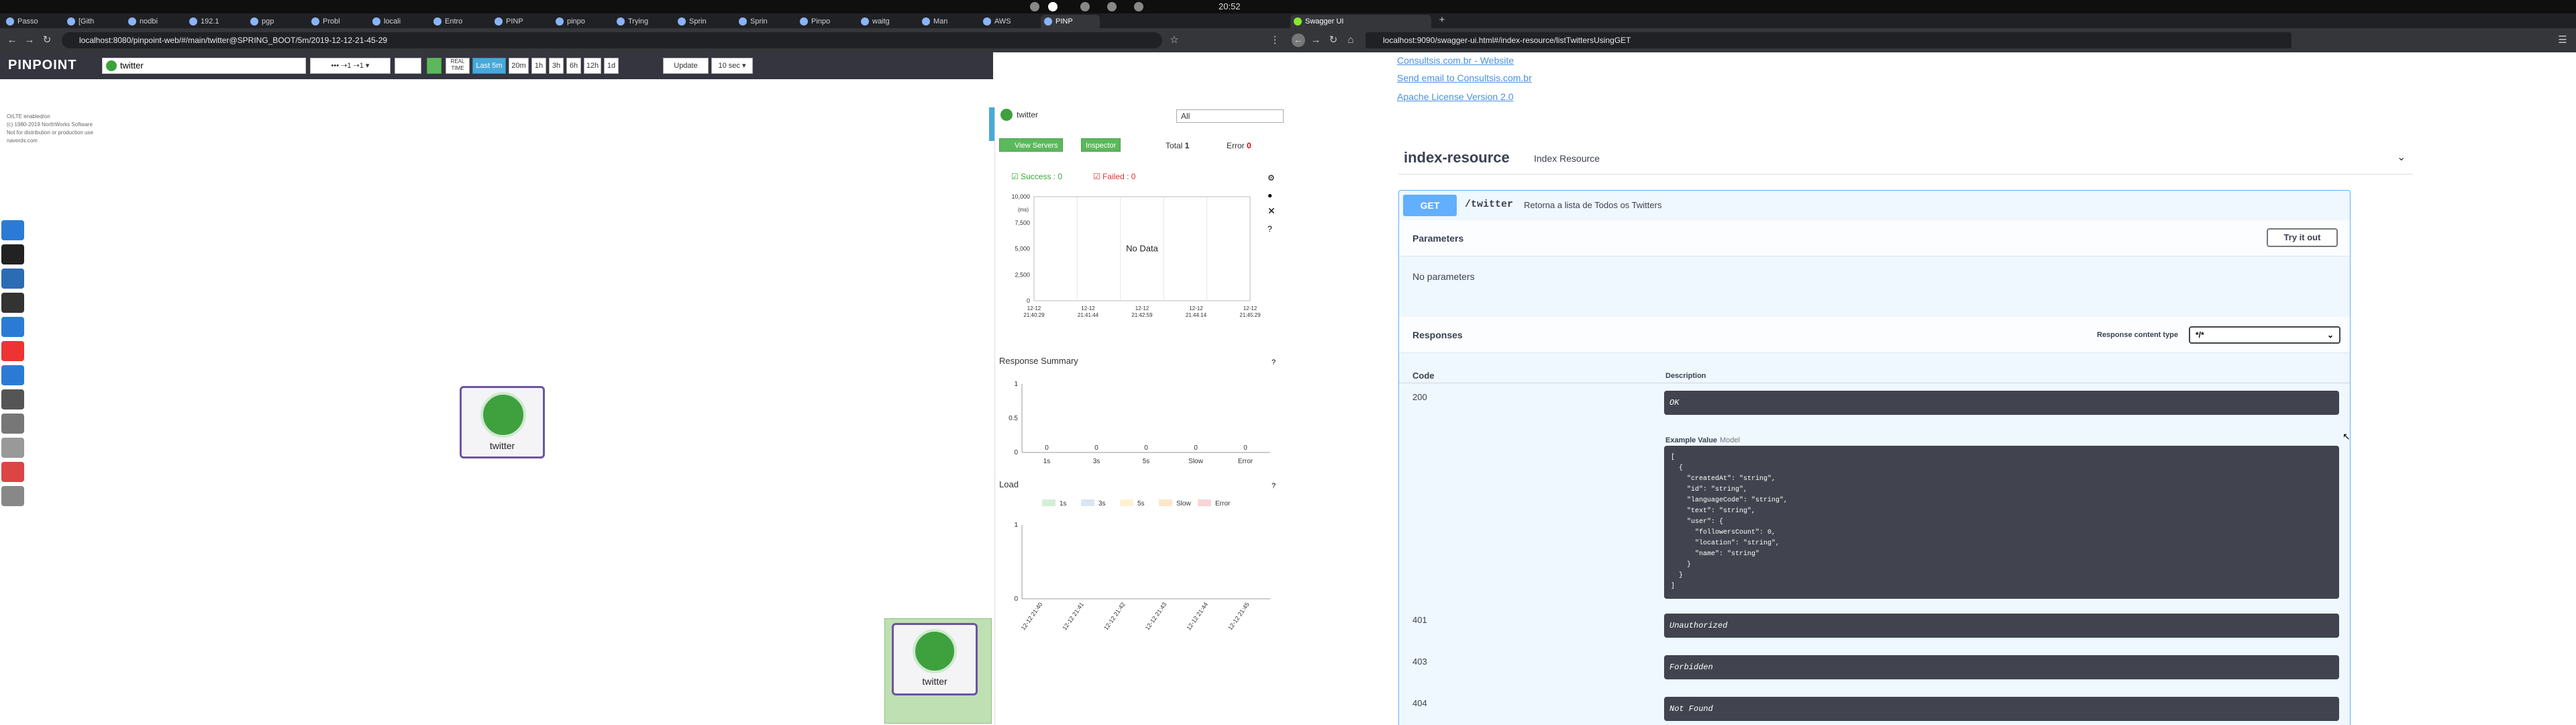 This screenshot has height=725, width=2576. Describe the element at coordinates (1053, 6) in the screenshot. I see `skype-icon` at that location.